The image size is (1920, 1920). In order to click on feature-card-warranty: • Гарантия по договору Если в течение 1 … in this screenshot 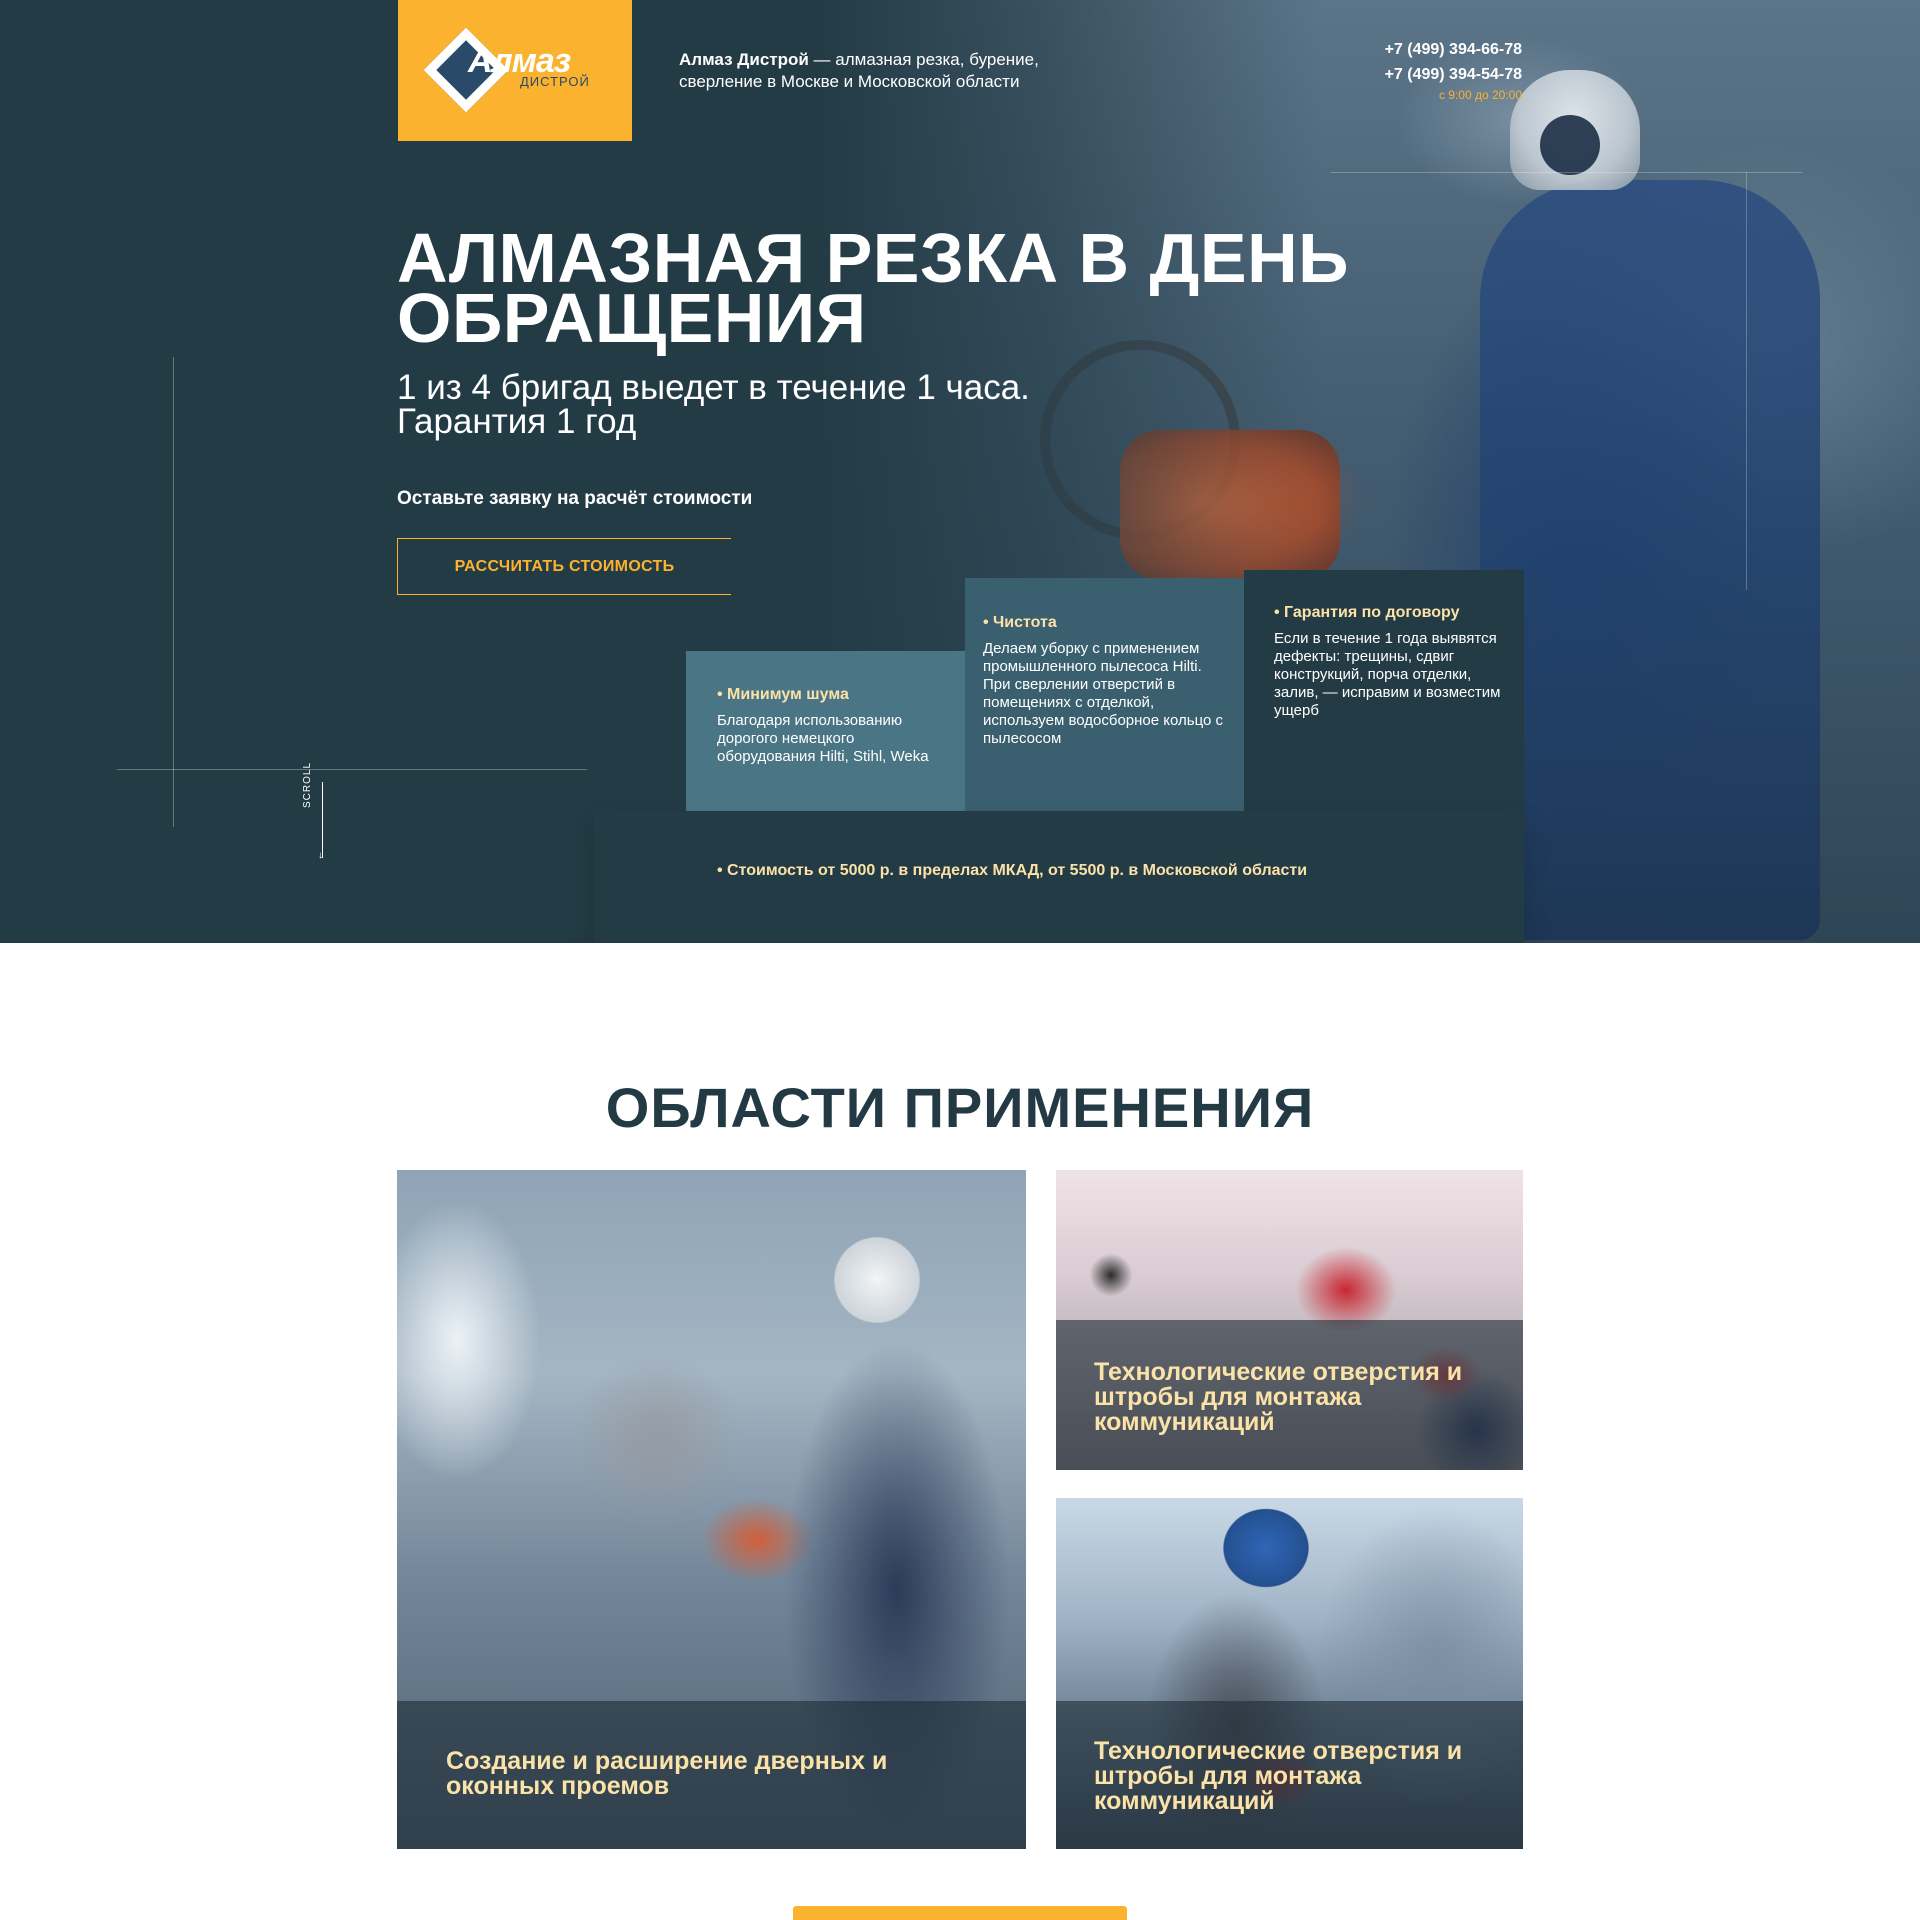, I will do `click(1384, 690)`.